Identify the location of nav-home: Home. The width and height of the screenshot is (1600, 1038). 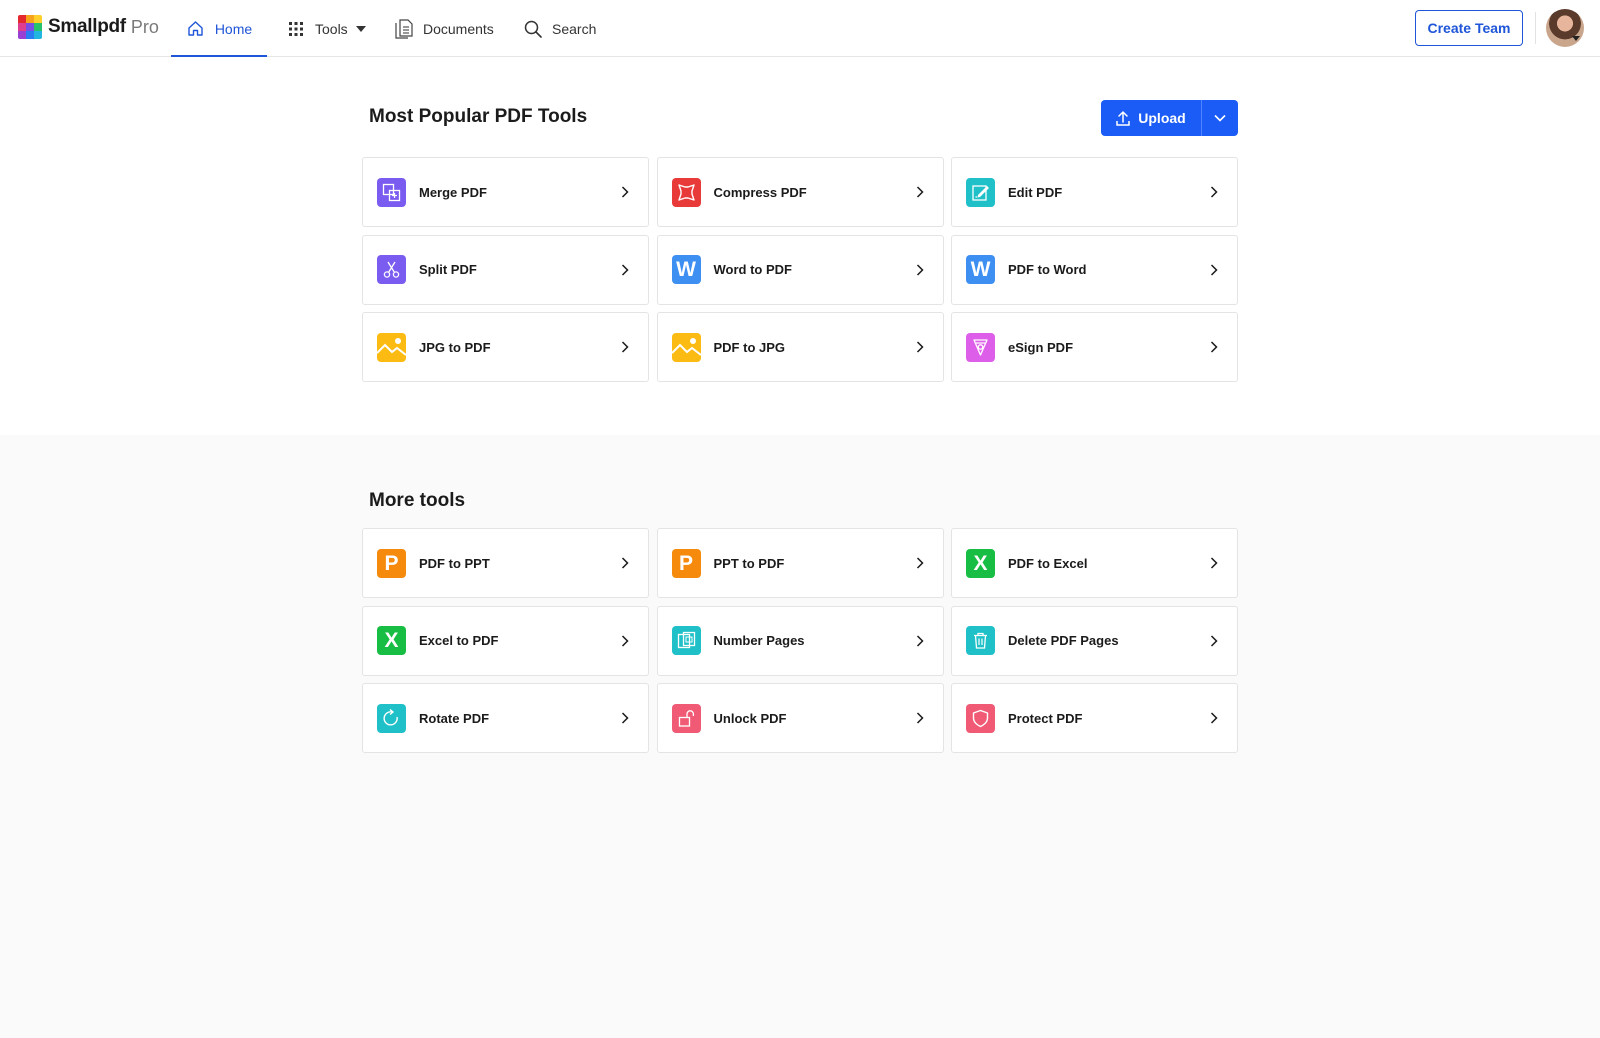
(219, 29).